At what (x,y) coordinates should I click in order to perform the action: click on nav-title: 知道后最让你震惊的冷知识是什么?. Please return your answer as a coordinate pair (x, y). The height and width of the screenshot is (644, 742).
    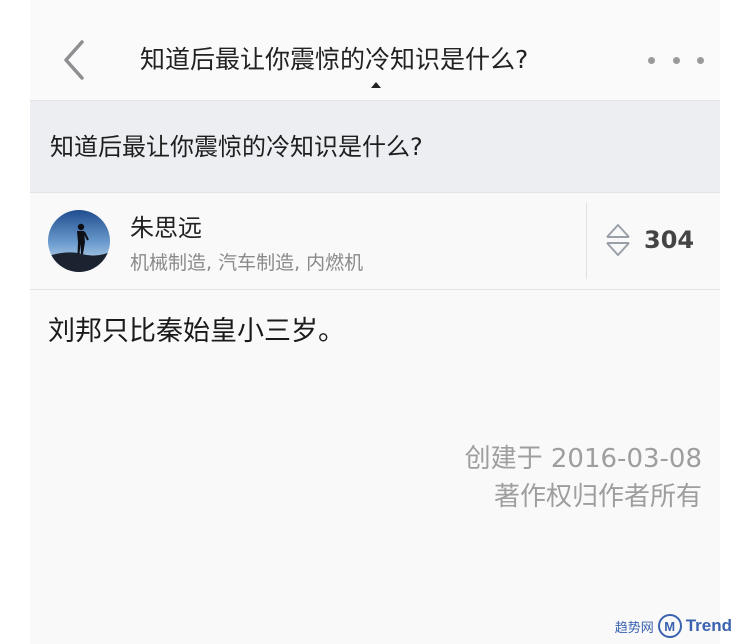
    Looking at the image, I should click on (380, 60).